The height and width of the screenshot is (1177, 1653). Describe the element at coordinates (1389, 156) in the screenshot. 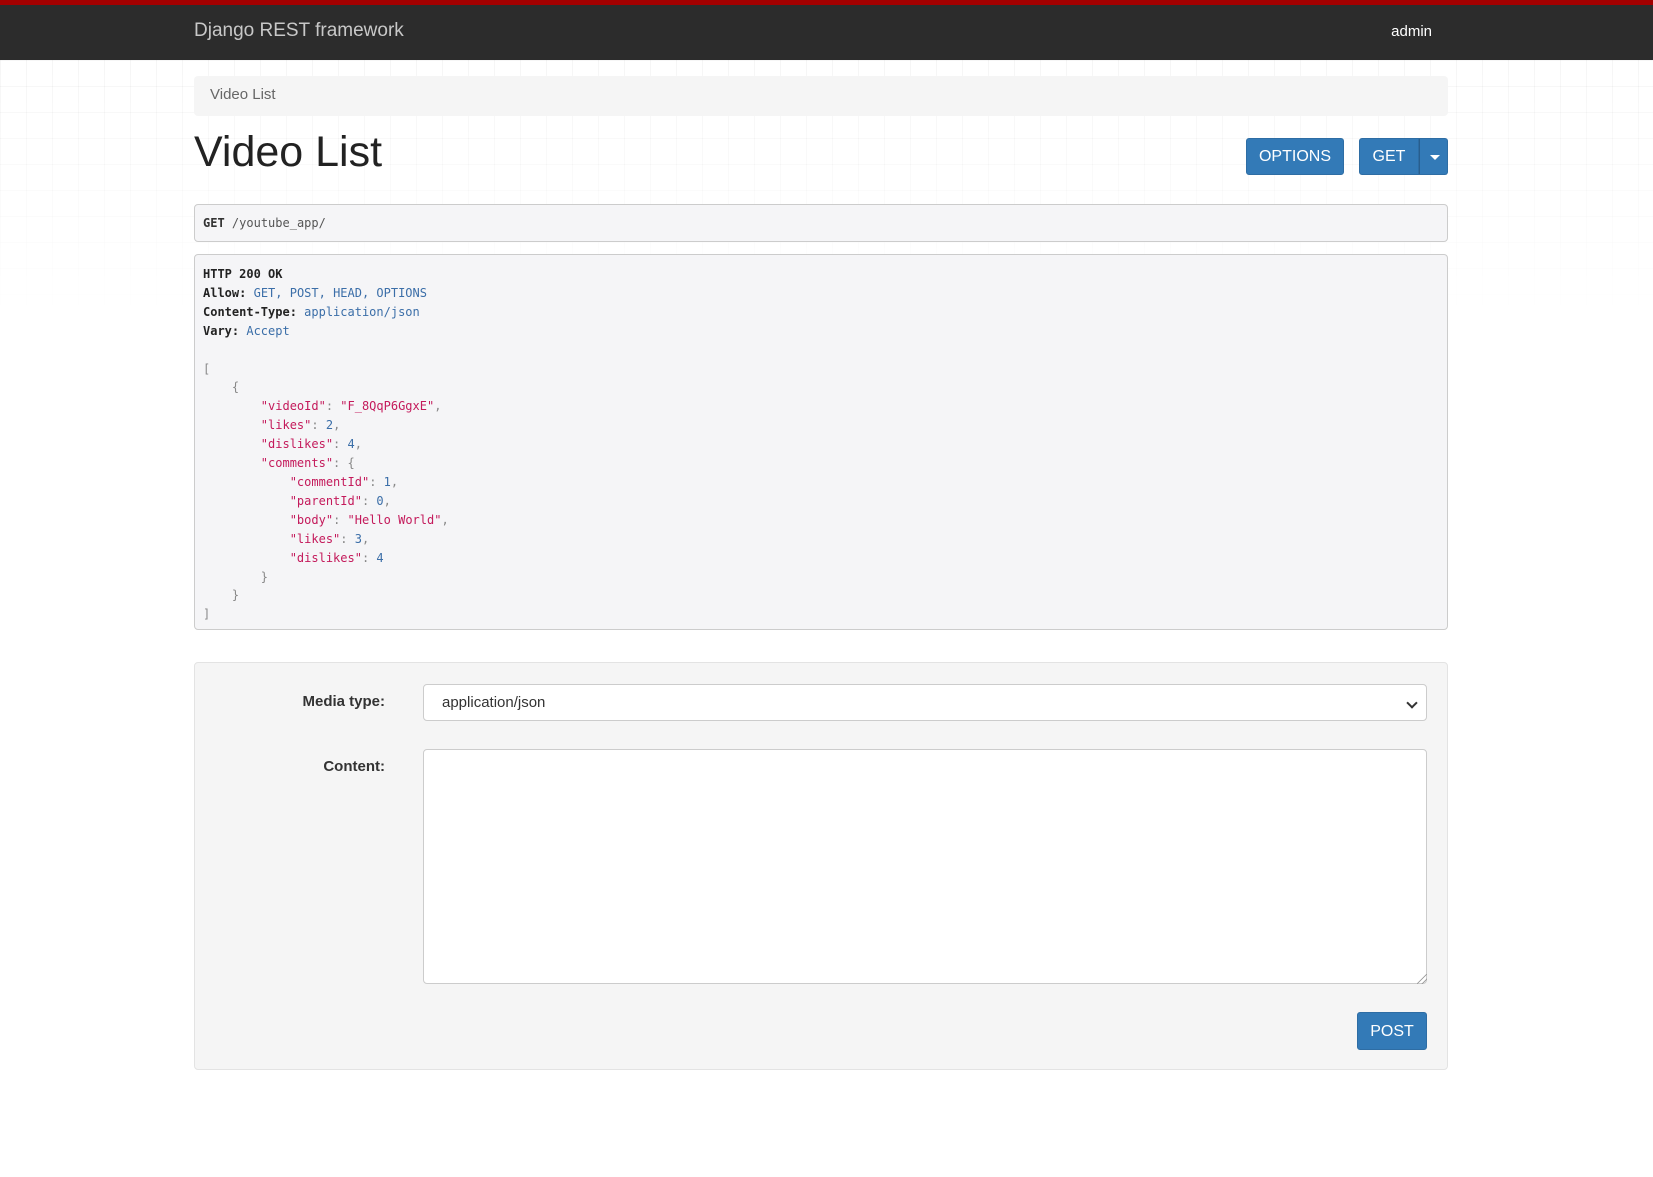

I see `get-button: GET` at that location.